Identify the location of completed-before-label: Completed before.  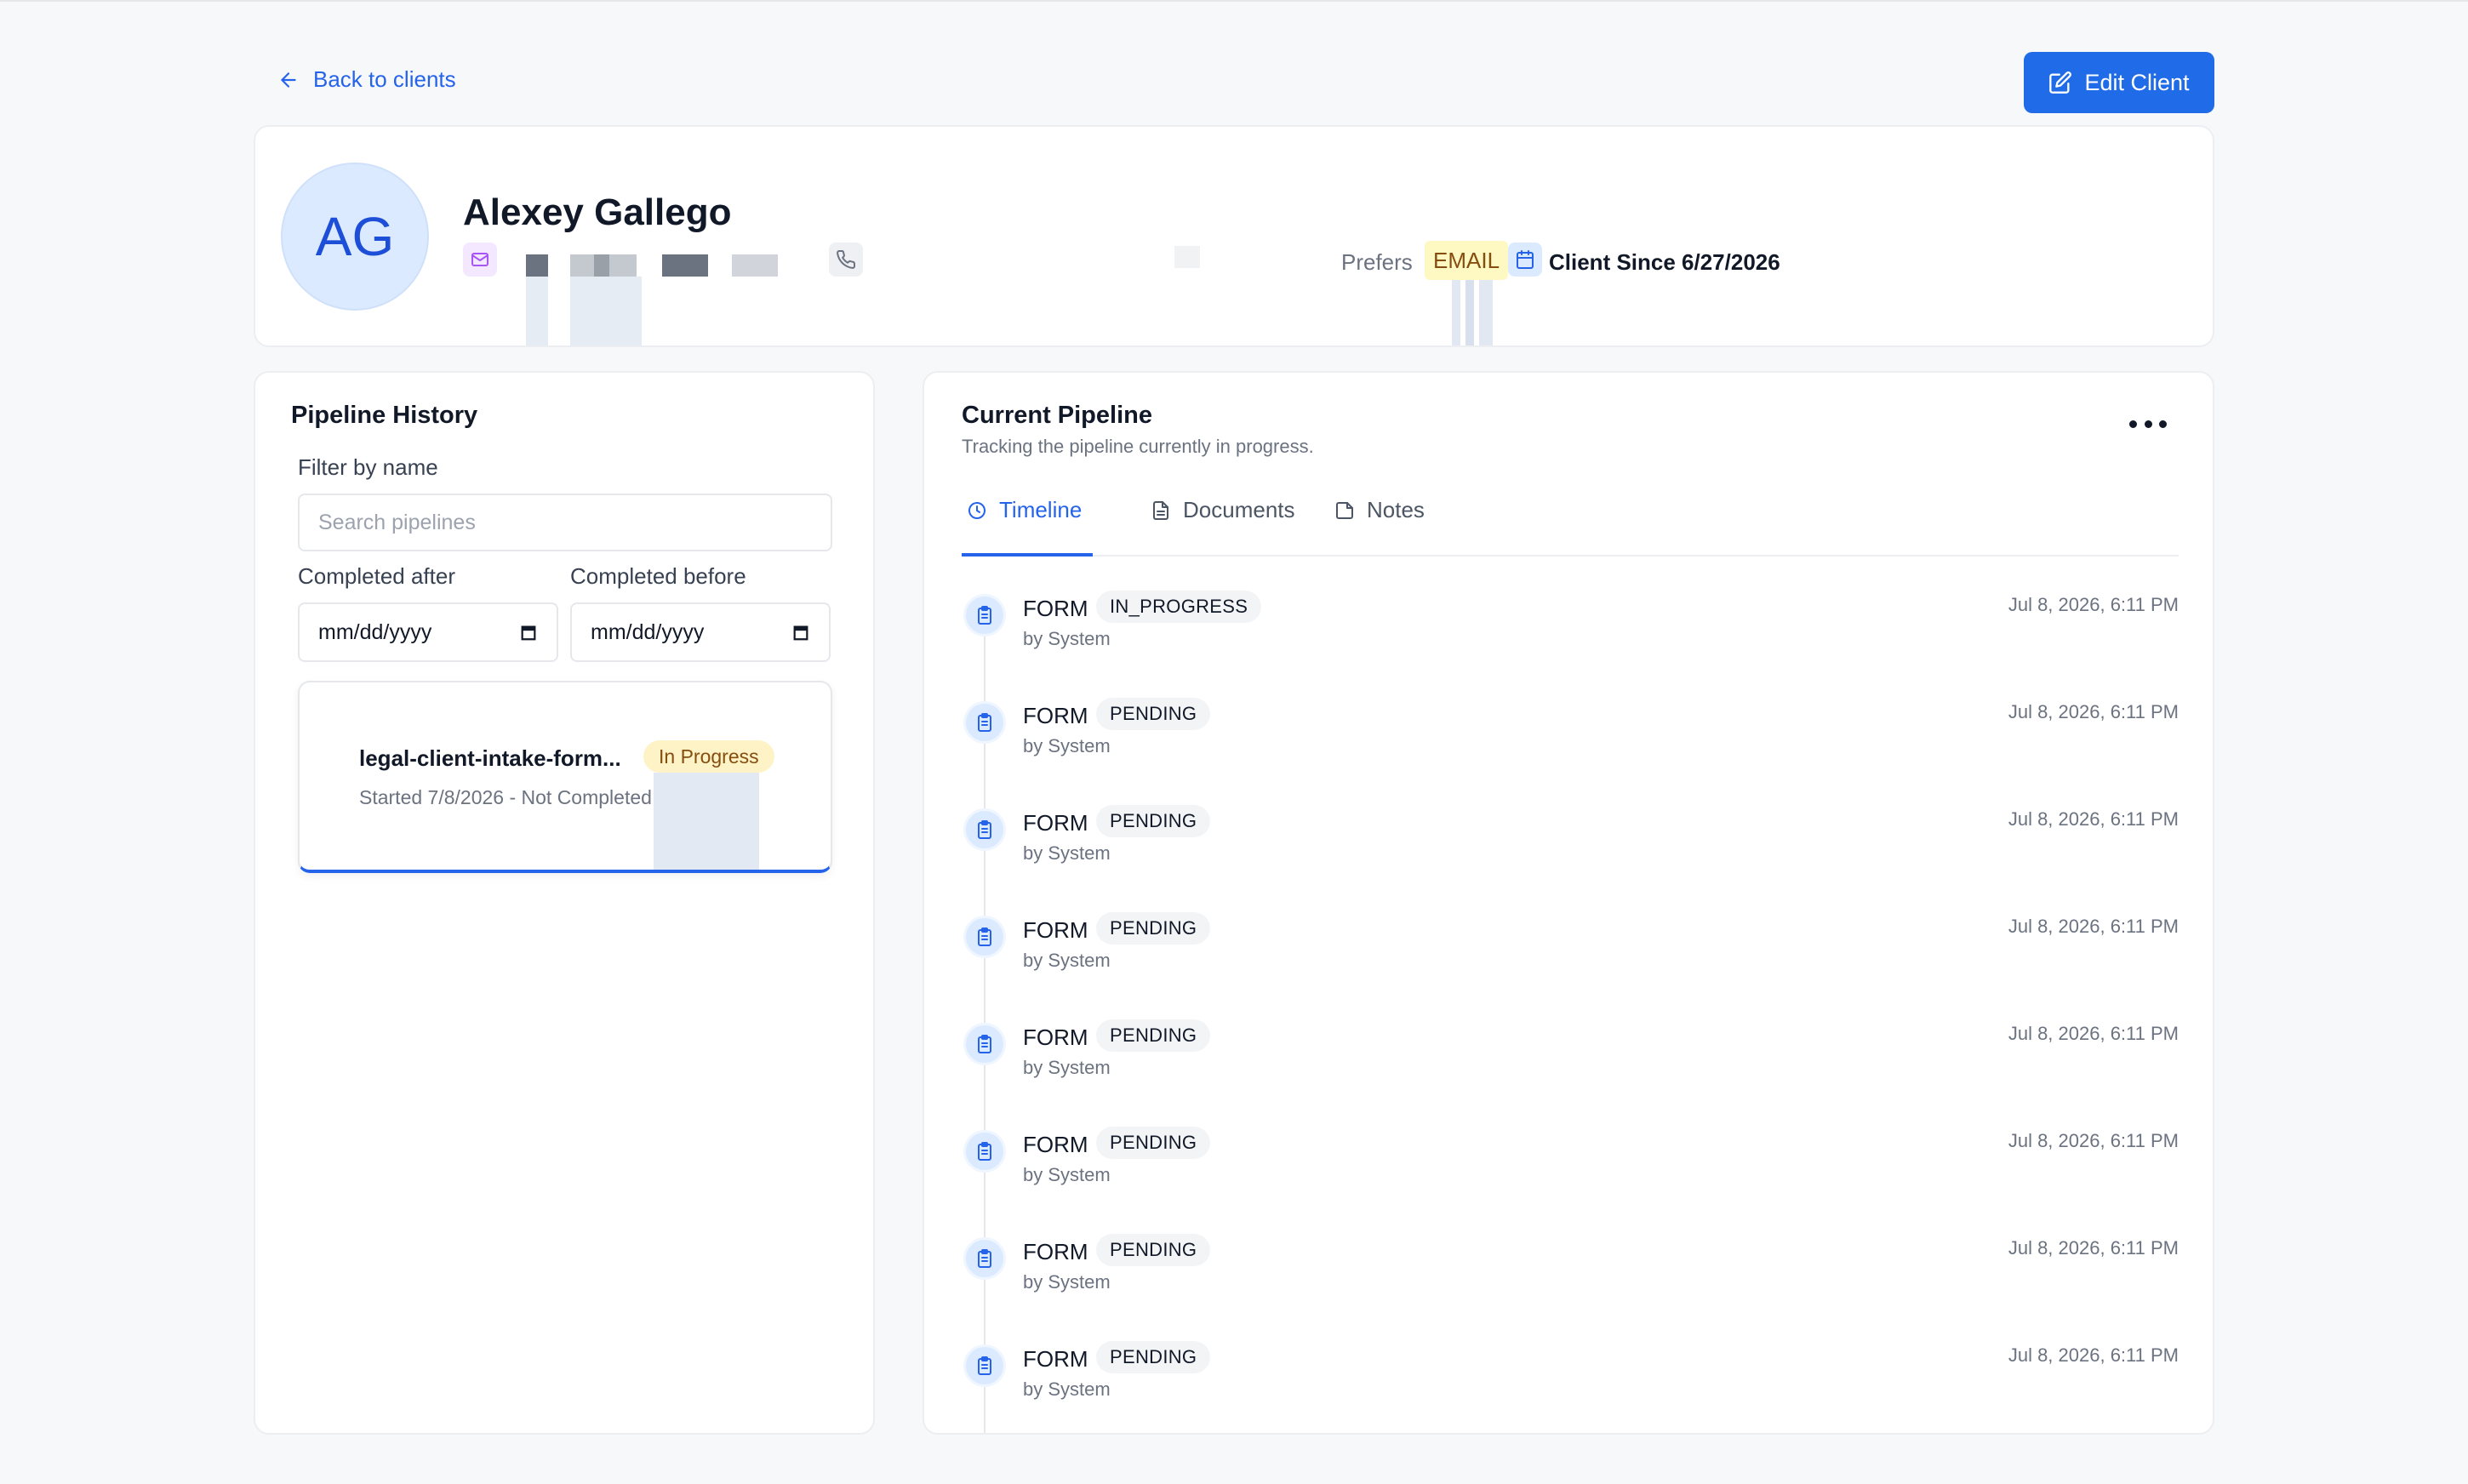
(658, 576).